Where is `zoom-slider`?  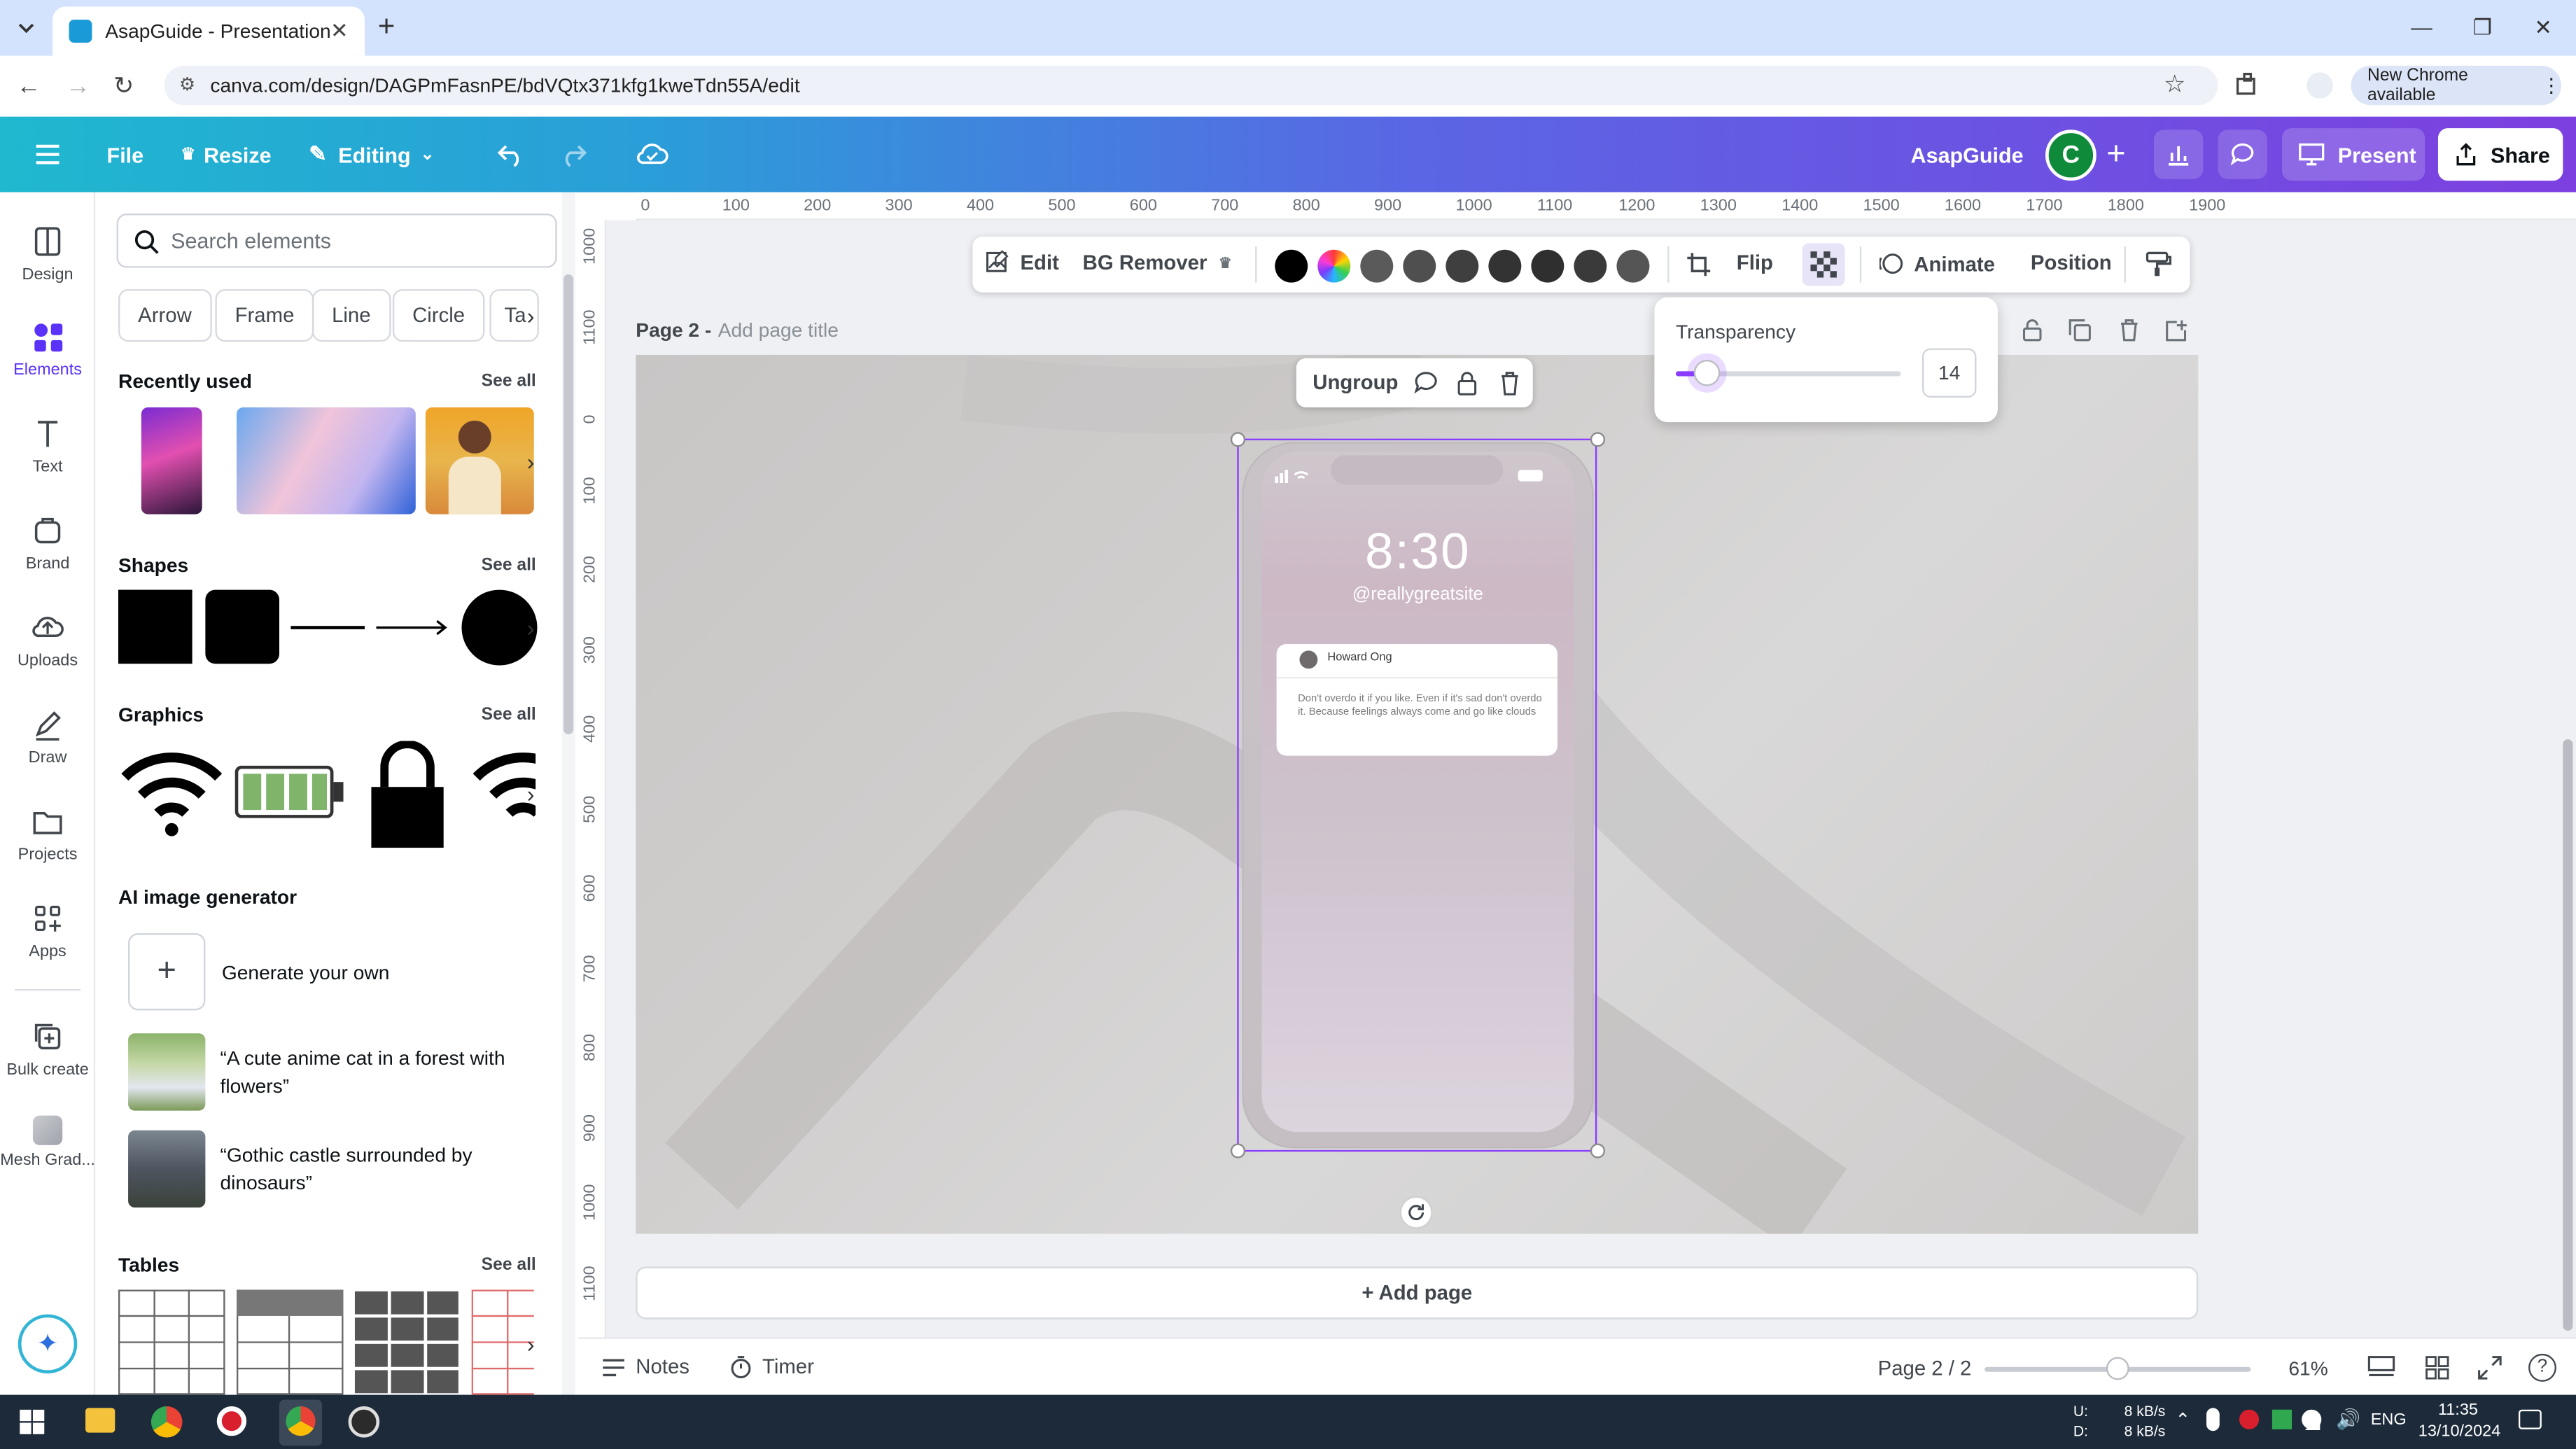
zoom-slider is located at coordinates (2117, 1368).